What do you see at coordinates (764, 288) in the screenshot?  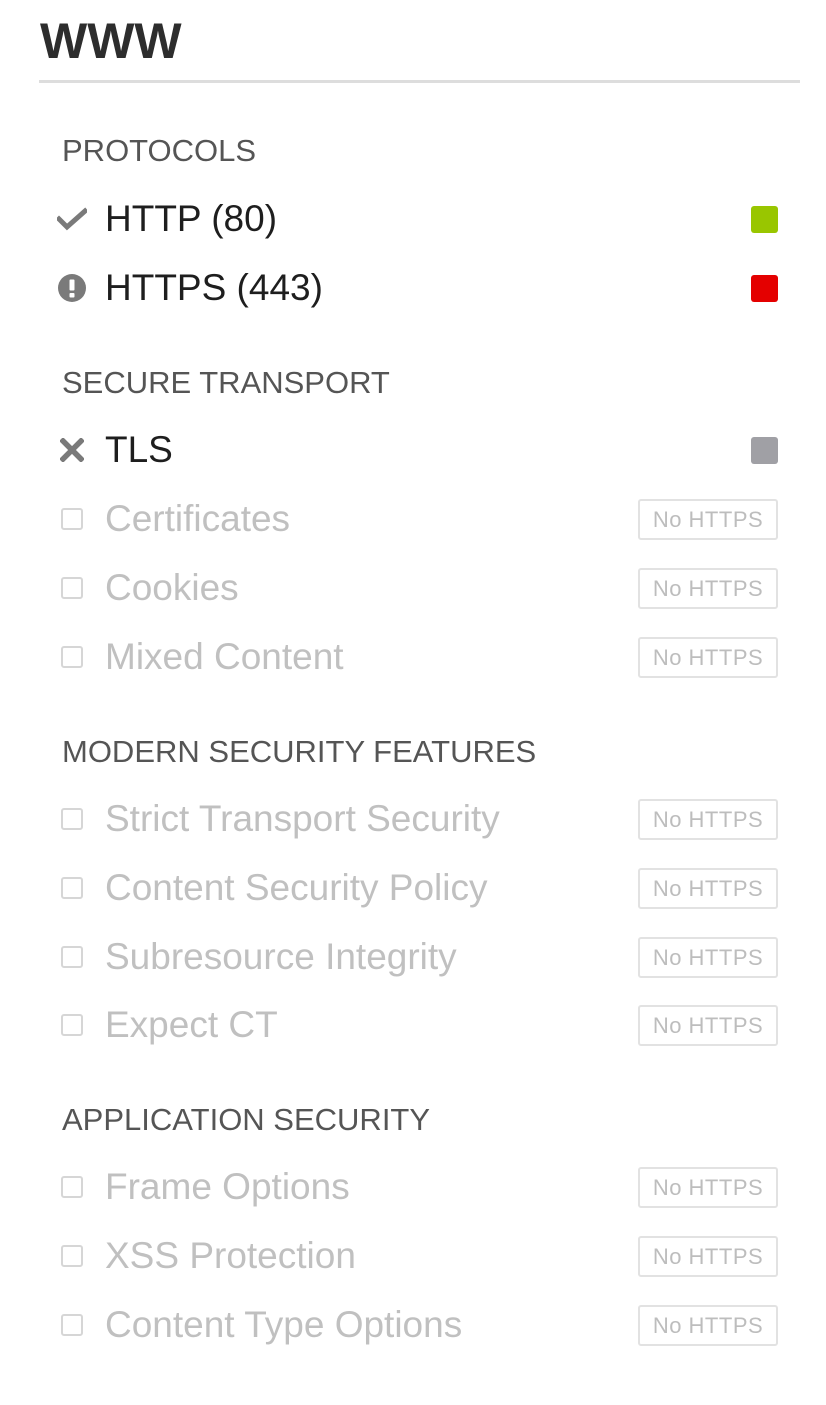 I see `status-fail-square` at bounding box center [764, 288].